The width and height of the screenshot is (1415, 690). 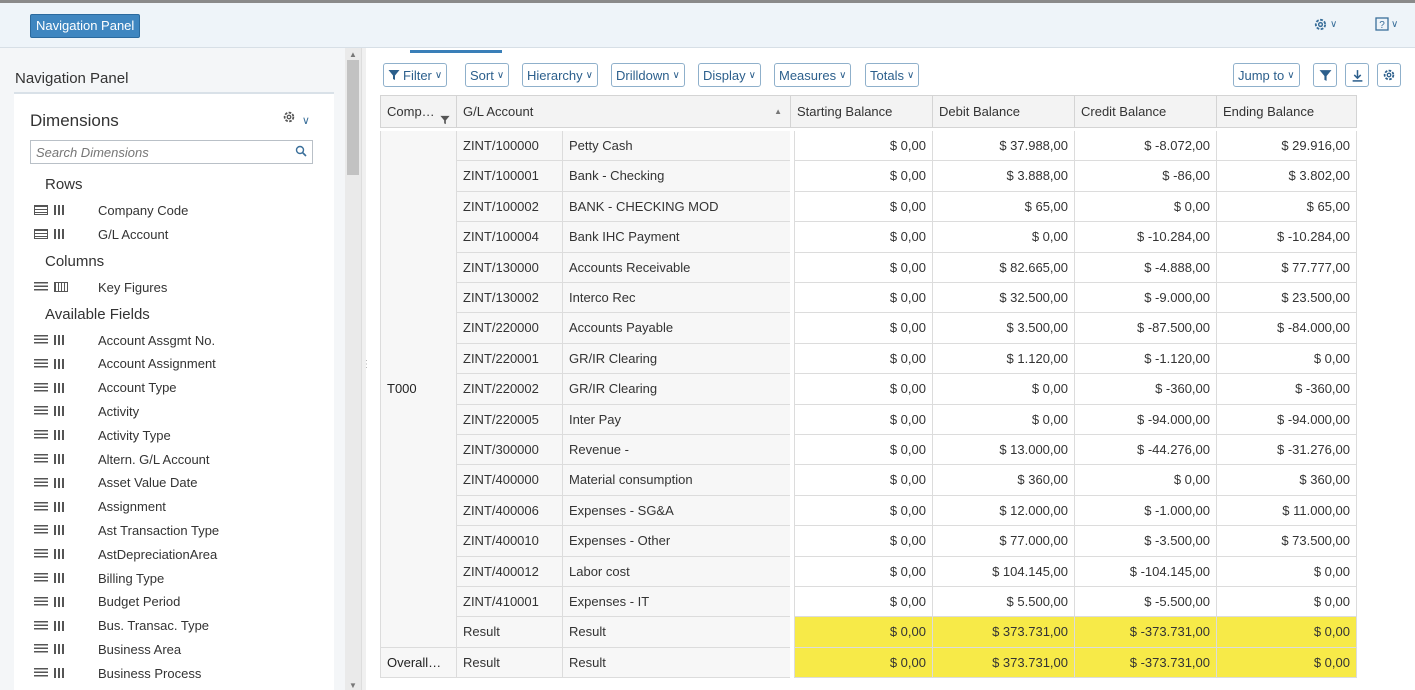 I want to click on cell-company-code: T000, so click(x=418, y=389).